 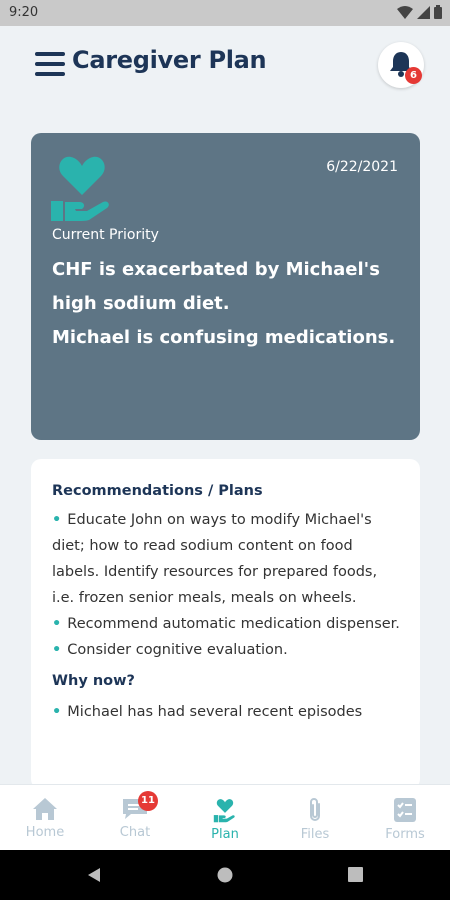 What do you see at coordinates (438, 12) in the screenshot?
I see `battery-icon` at bounding box center [438, 12].